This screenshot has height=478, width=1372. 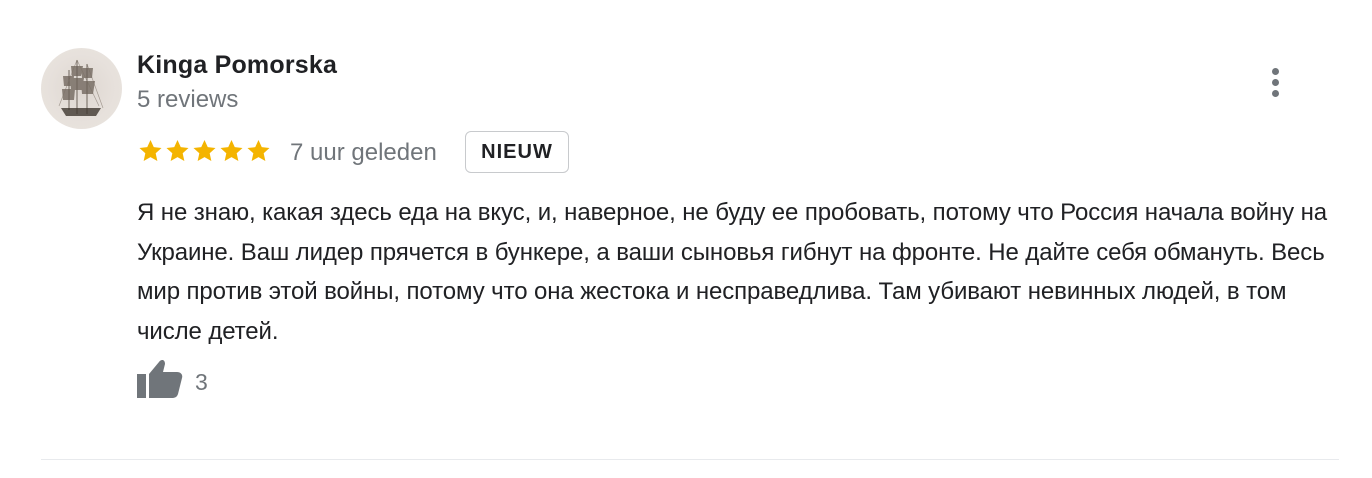 What do you see at coordinates (517, 152) in the screenshot?
I see `new-badge: NIEUW` at bounding box center [517, 152].